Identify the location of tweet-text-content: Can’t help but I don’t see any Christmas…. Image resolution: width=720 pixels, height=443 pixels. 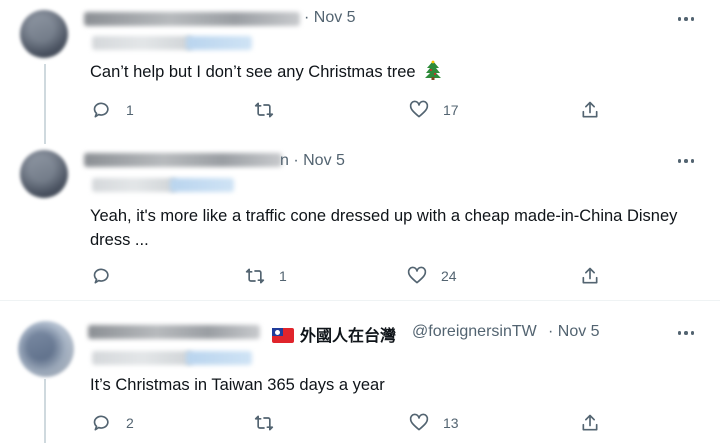
(253, 72).